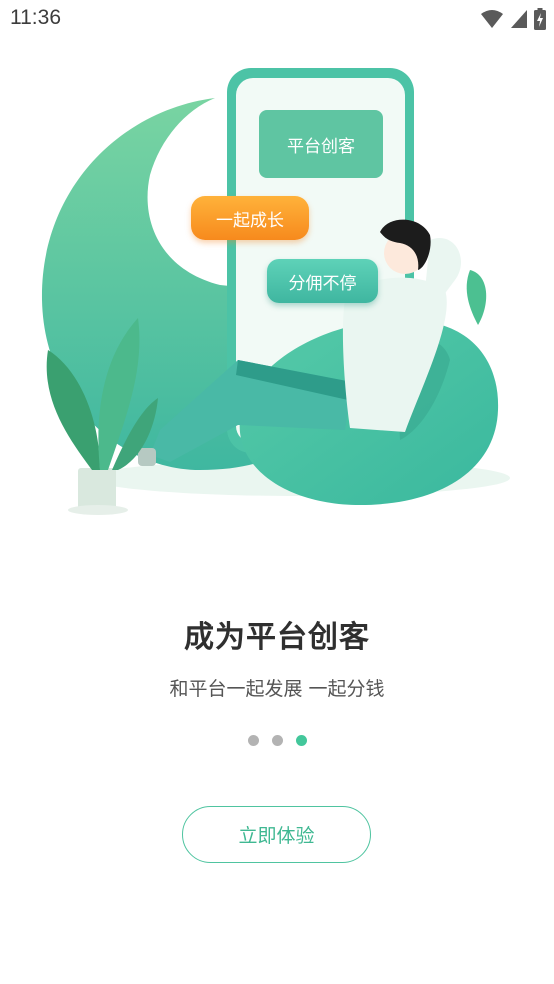 The height and width of the screenshot is (984, 554). I want to click on try-now-button: 立即体验, so click(276, 834).